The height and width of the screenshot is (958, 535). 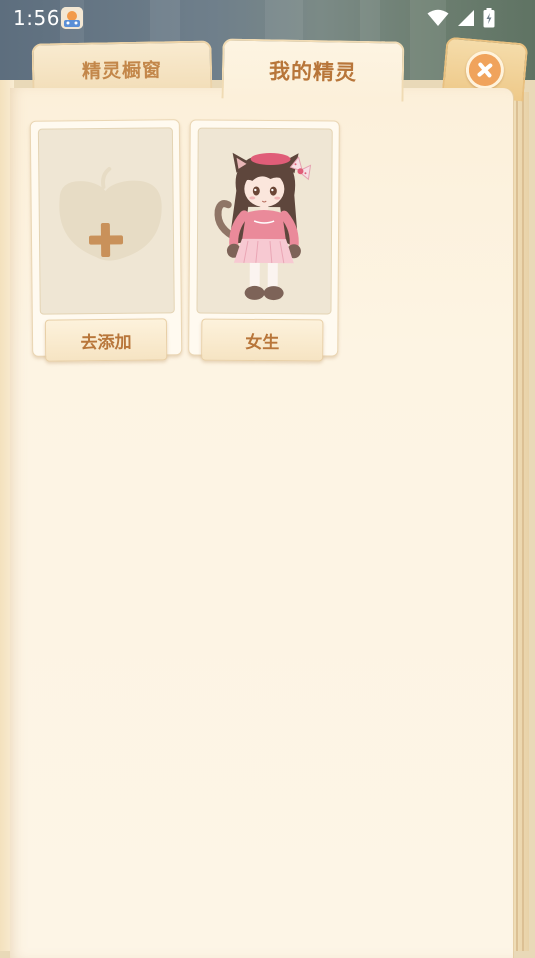 I want to click on tab-my-sprites: 我的精灵, so click(x=313, y=70).